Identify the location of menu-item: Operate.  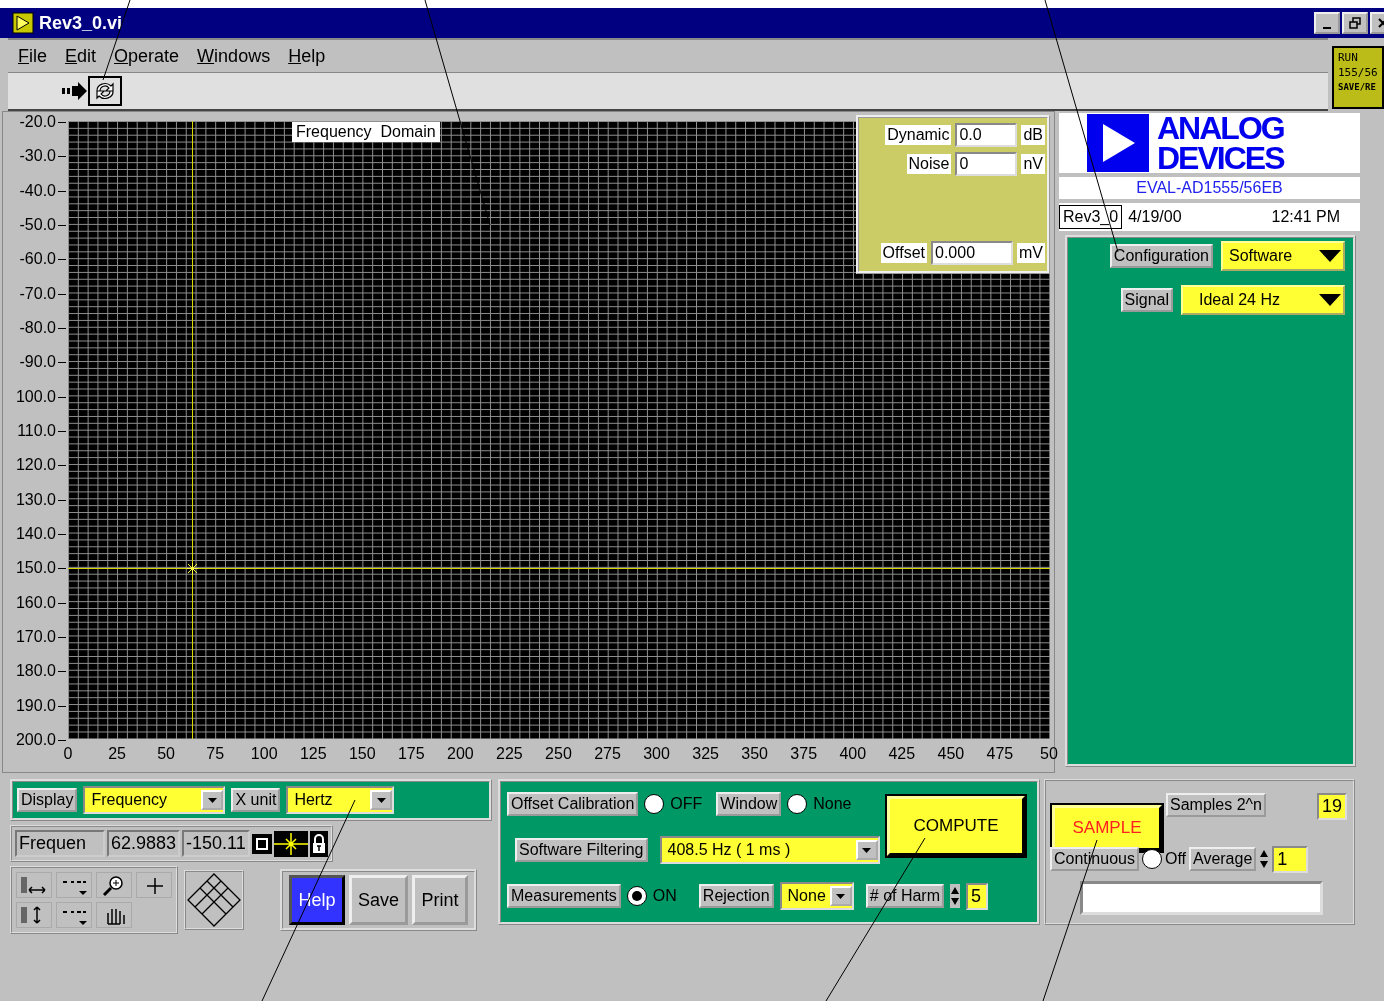
(147, 56).